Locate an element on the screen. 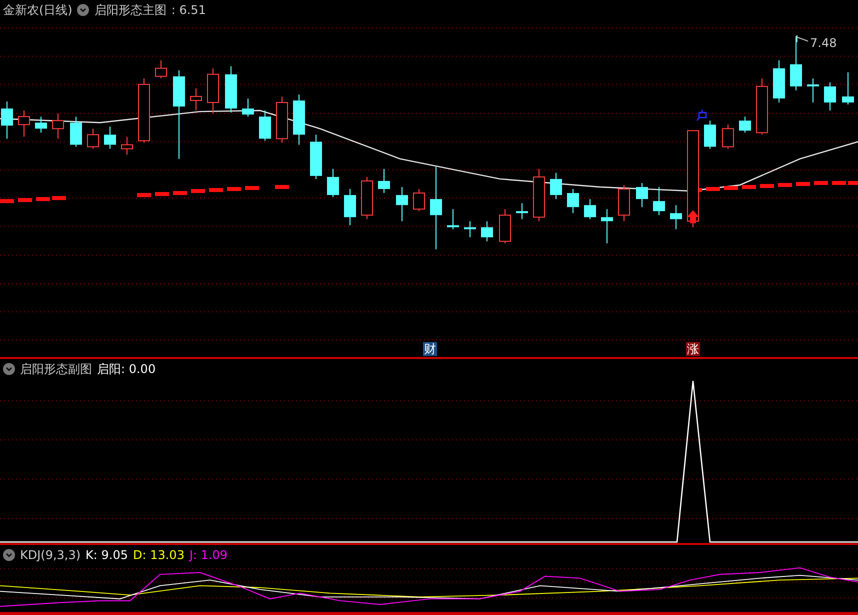  indicator-reading: K: 9.05 is located at coordinates (107, 555).